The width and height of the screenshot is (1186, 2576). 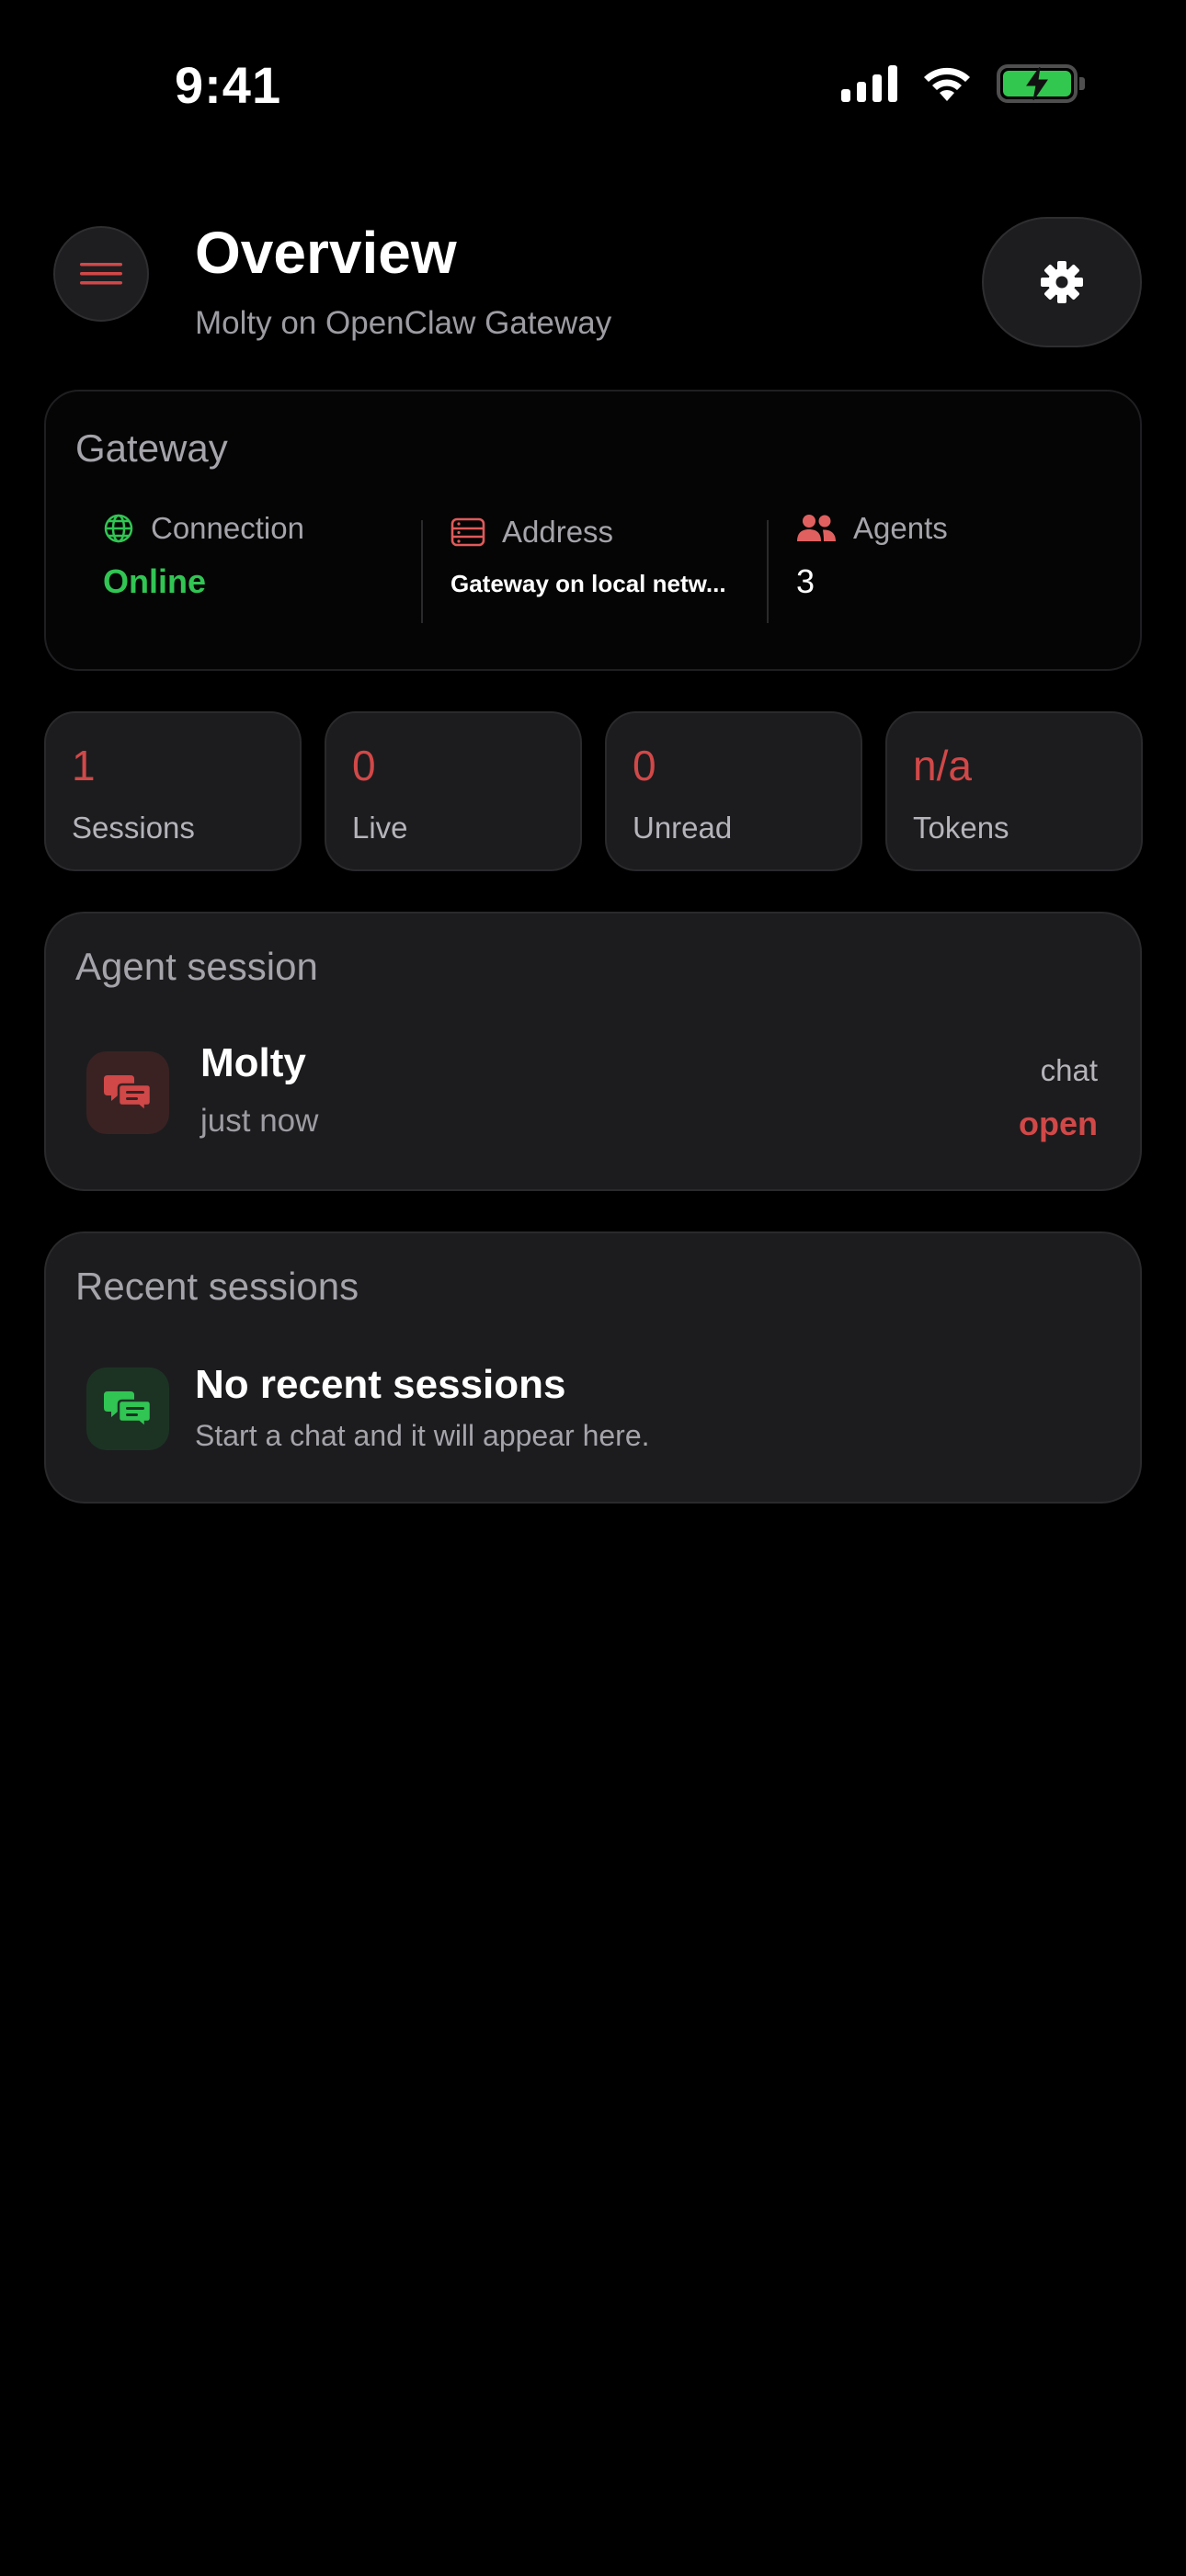 What do you see at coordinates (133, 828) in the screenshot?
I see `stat-label: Sessions` at bounding box center [133, 828].